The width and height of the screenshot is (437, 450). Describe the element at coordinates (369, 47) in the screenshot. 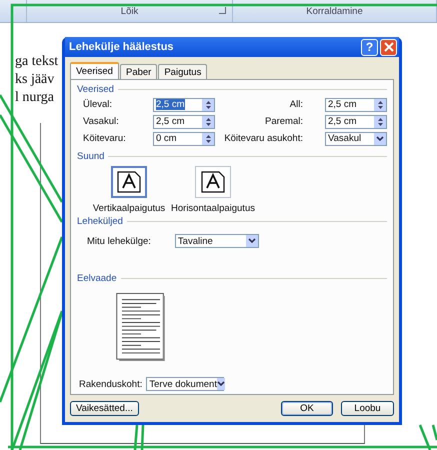

I see `help-button: ?` at that location.